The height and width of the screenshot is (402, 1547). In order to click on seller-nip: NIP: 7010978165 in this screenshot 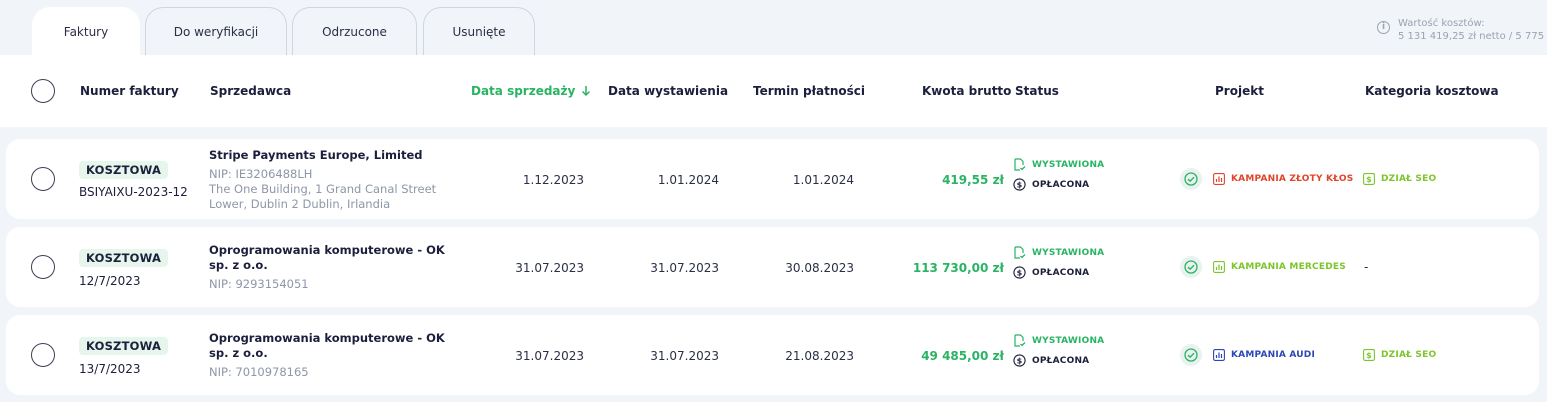, I will do `click(259, 372)`.